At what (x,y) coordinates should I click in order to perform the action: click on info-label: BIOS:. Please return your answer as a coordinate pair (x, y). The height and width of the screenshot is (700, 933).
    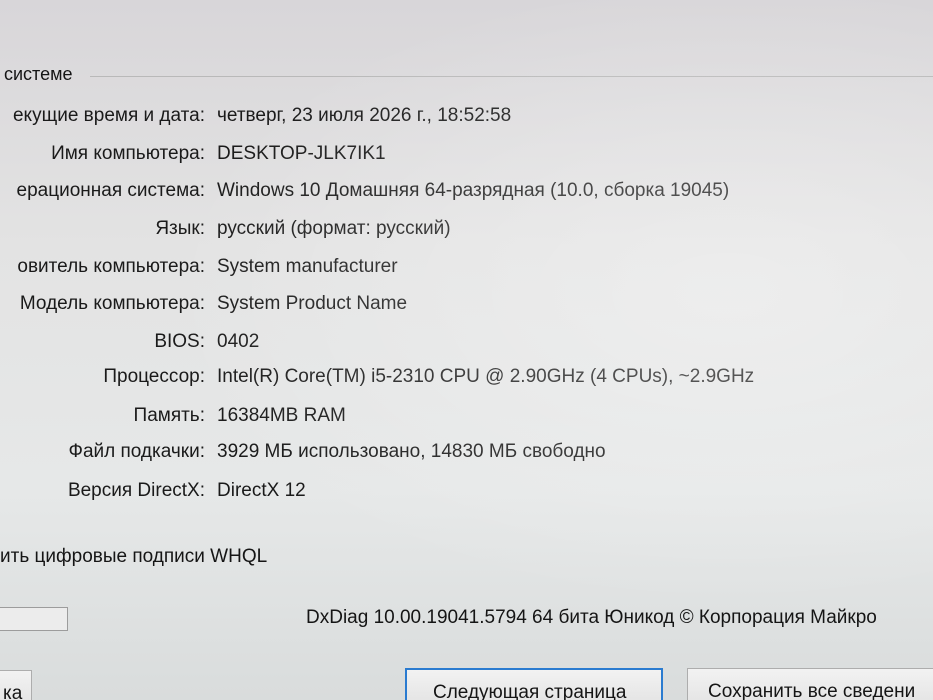
    Looking at the image, I should click on (179, 341).